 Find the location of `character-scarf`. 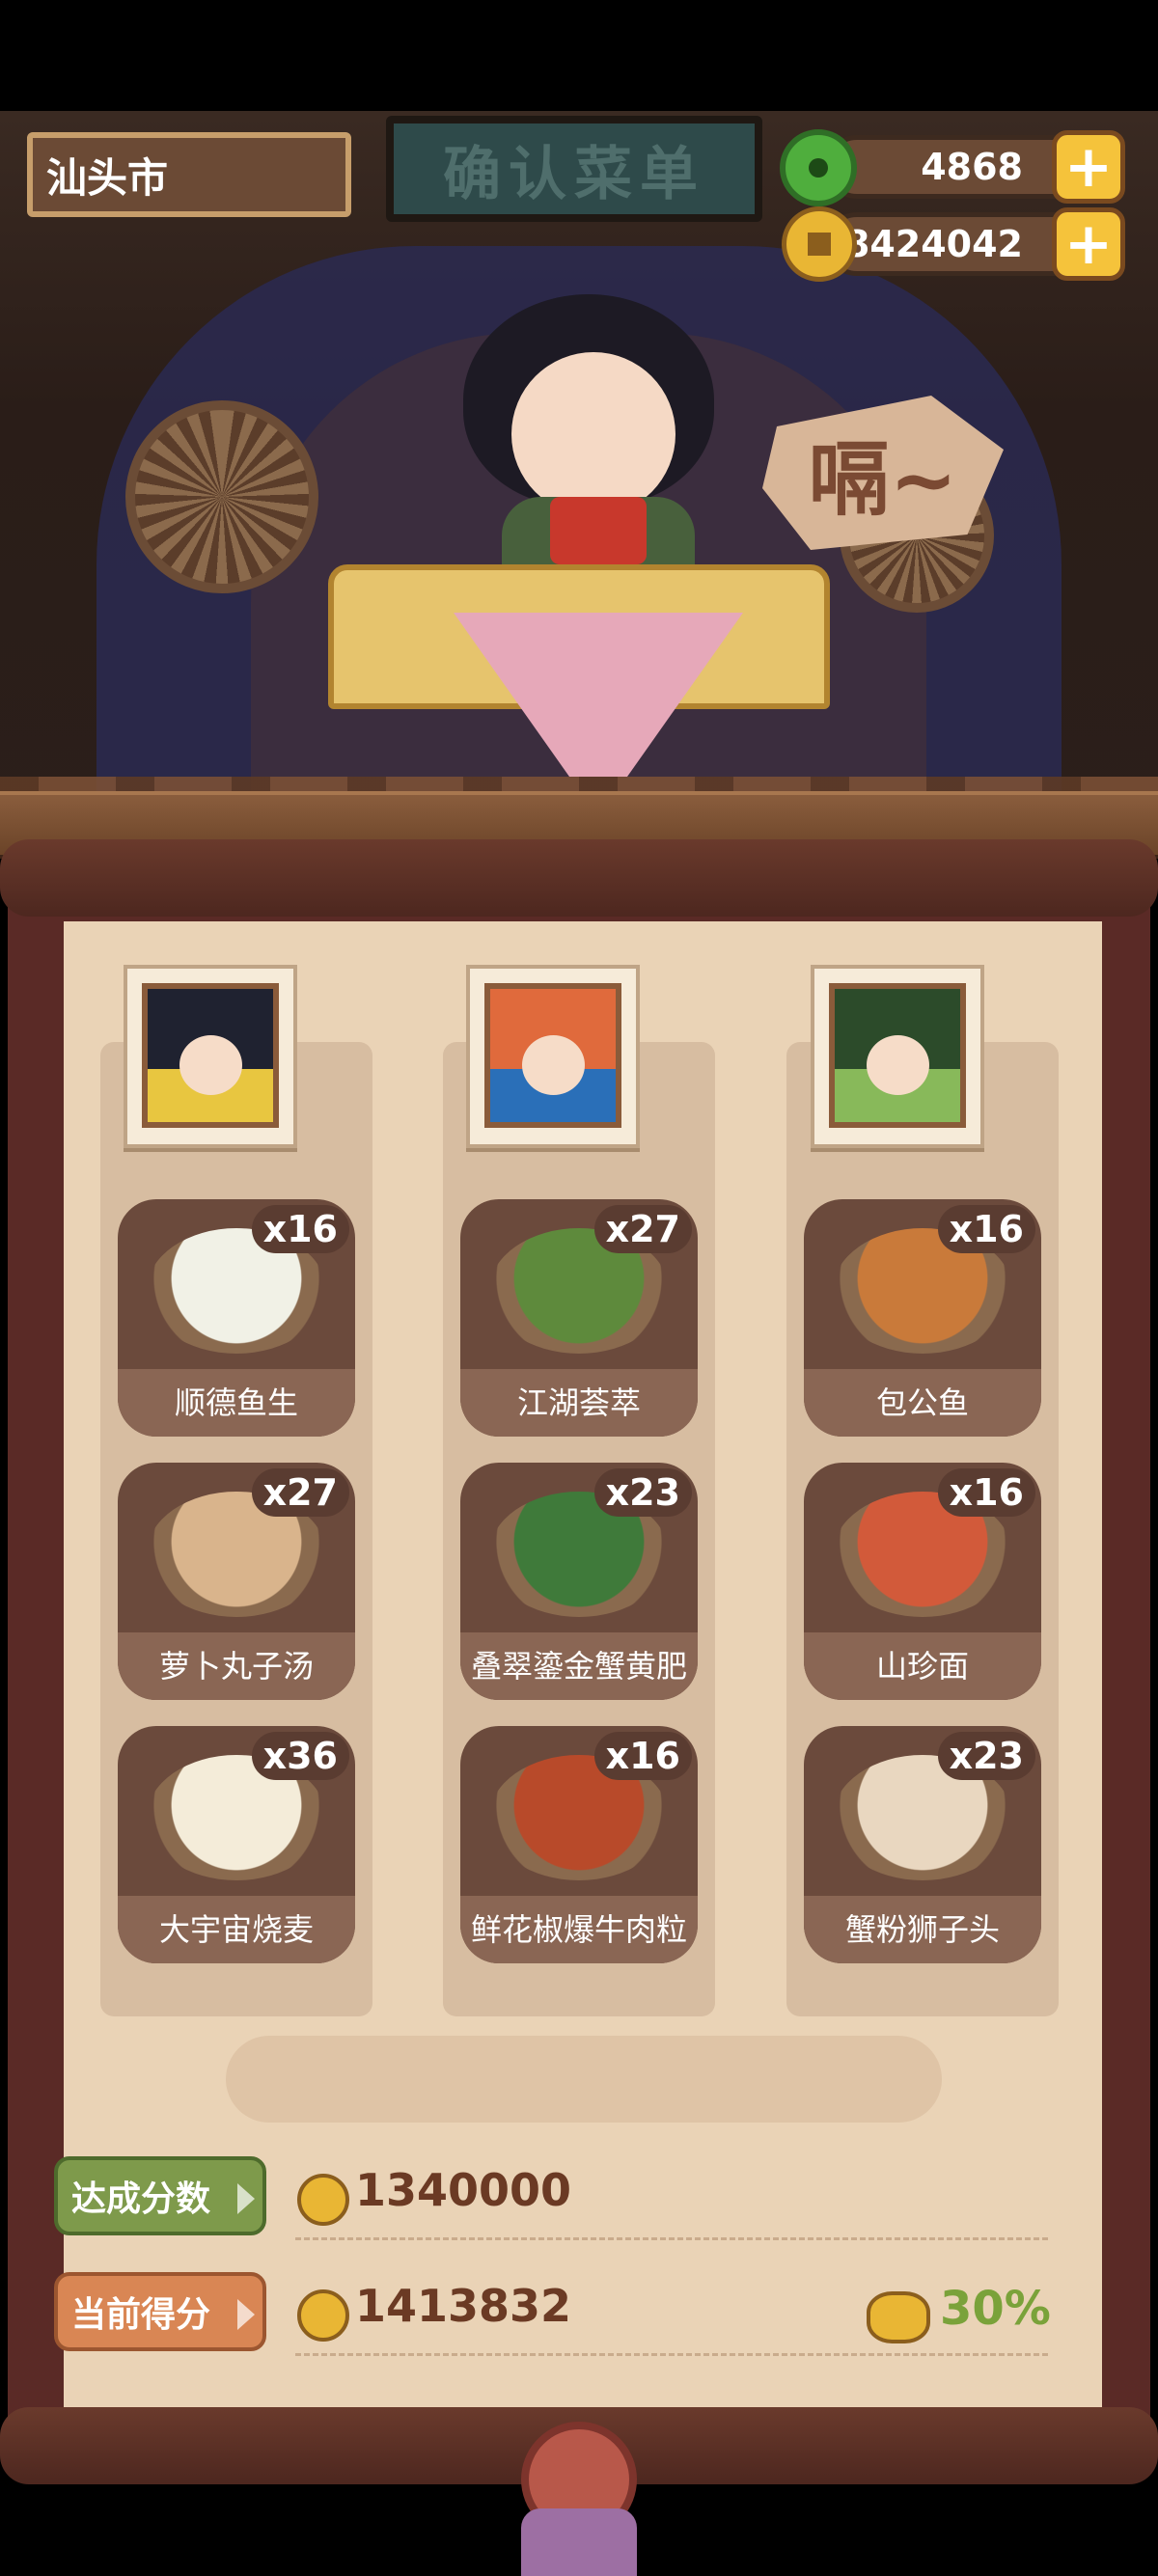

character-scarf is located at coordinates (598, 530).